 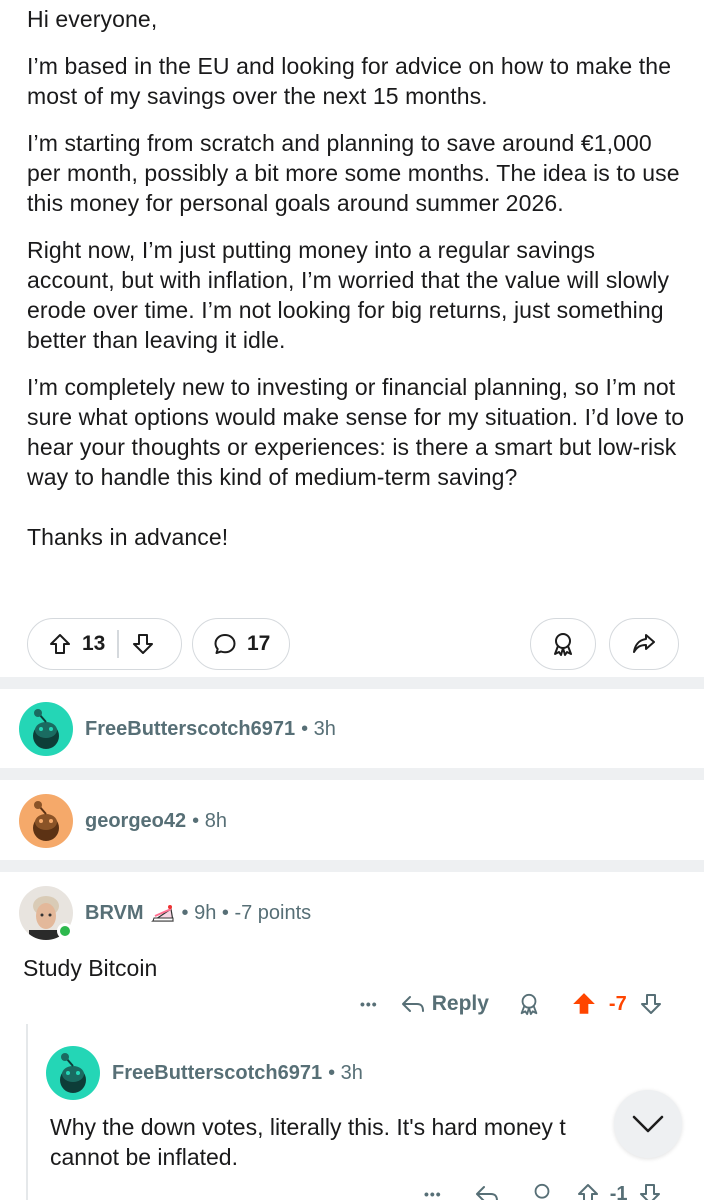 I want to click on upvote-count: 13, so click(x=94, y=643).